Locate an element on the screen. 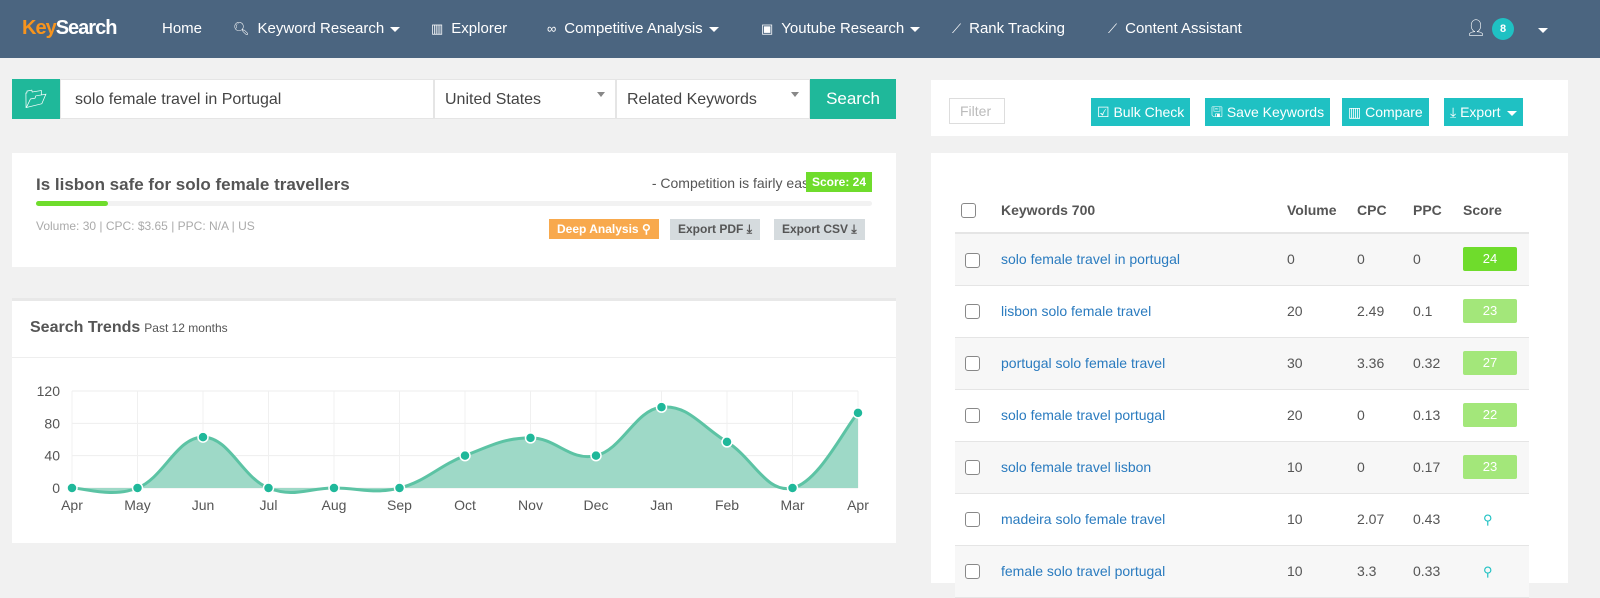 The height and width of the screenshot is (598, 1600). export-csv-button: Export CSV ⤓ is located at coordinates (819, 229).